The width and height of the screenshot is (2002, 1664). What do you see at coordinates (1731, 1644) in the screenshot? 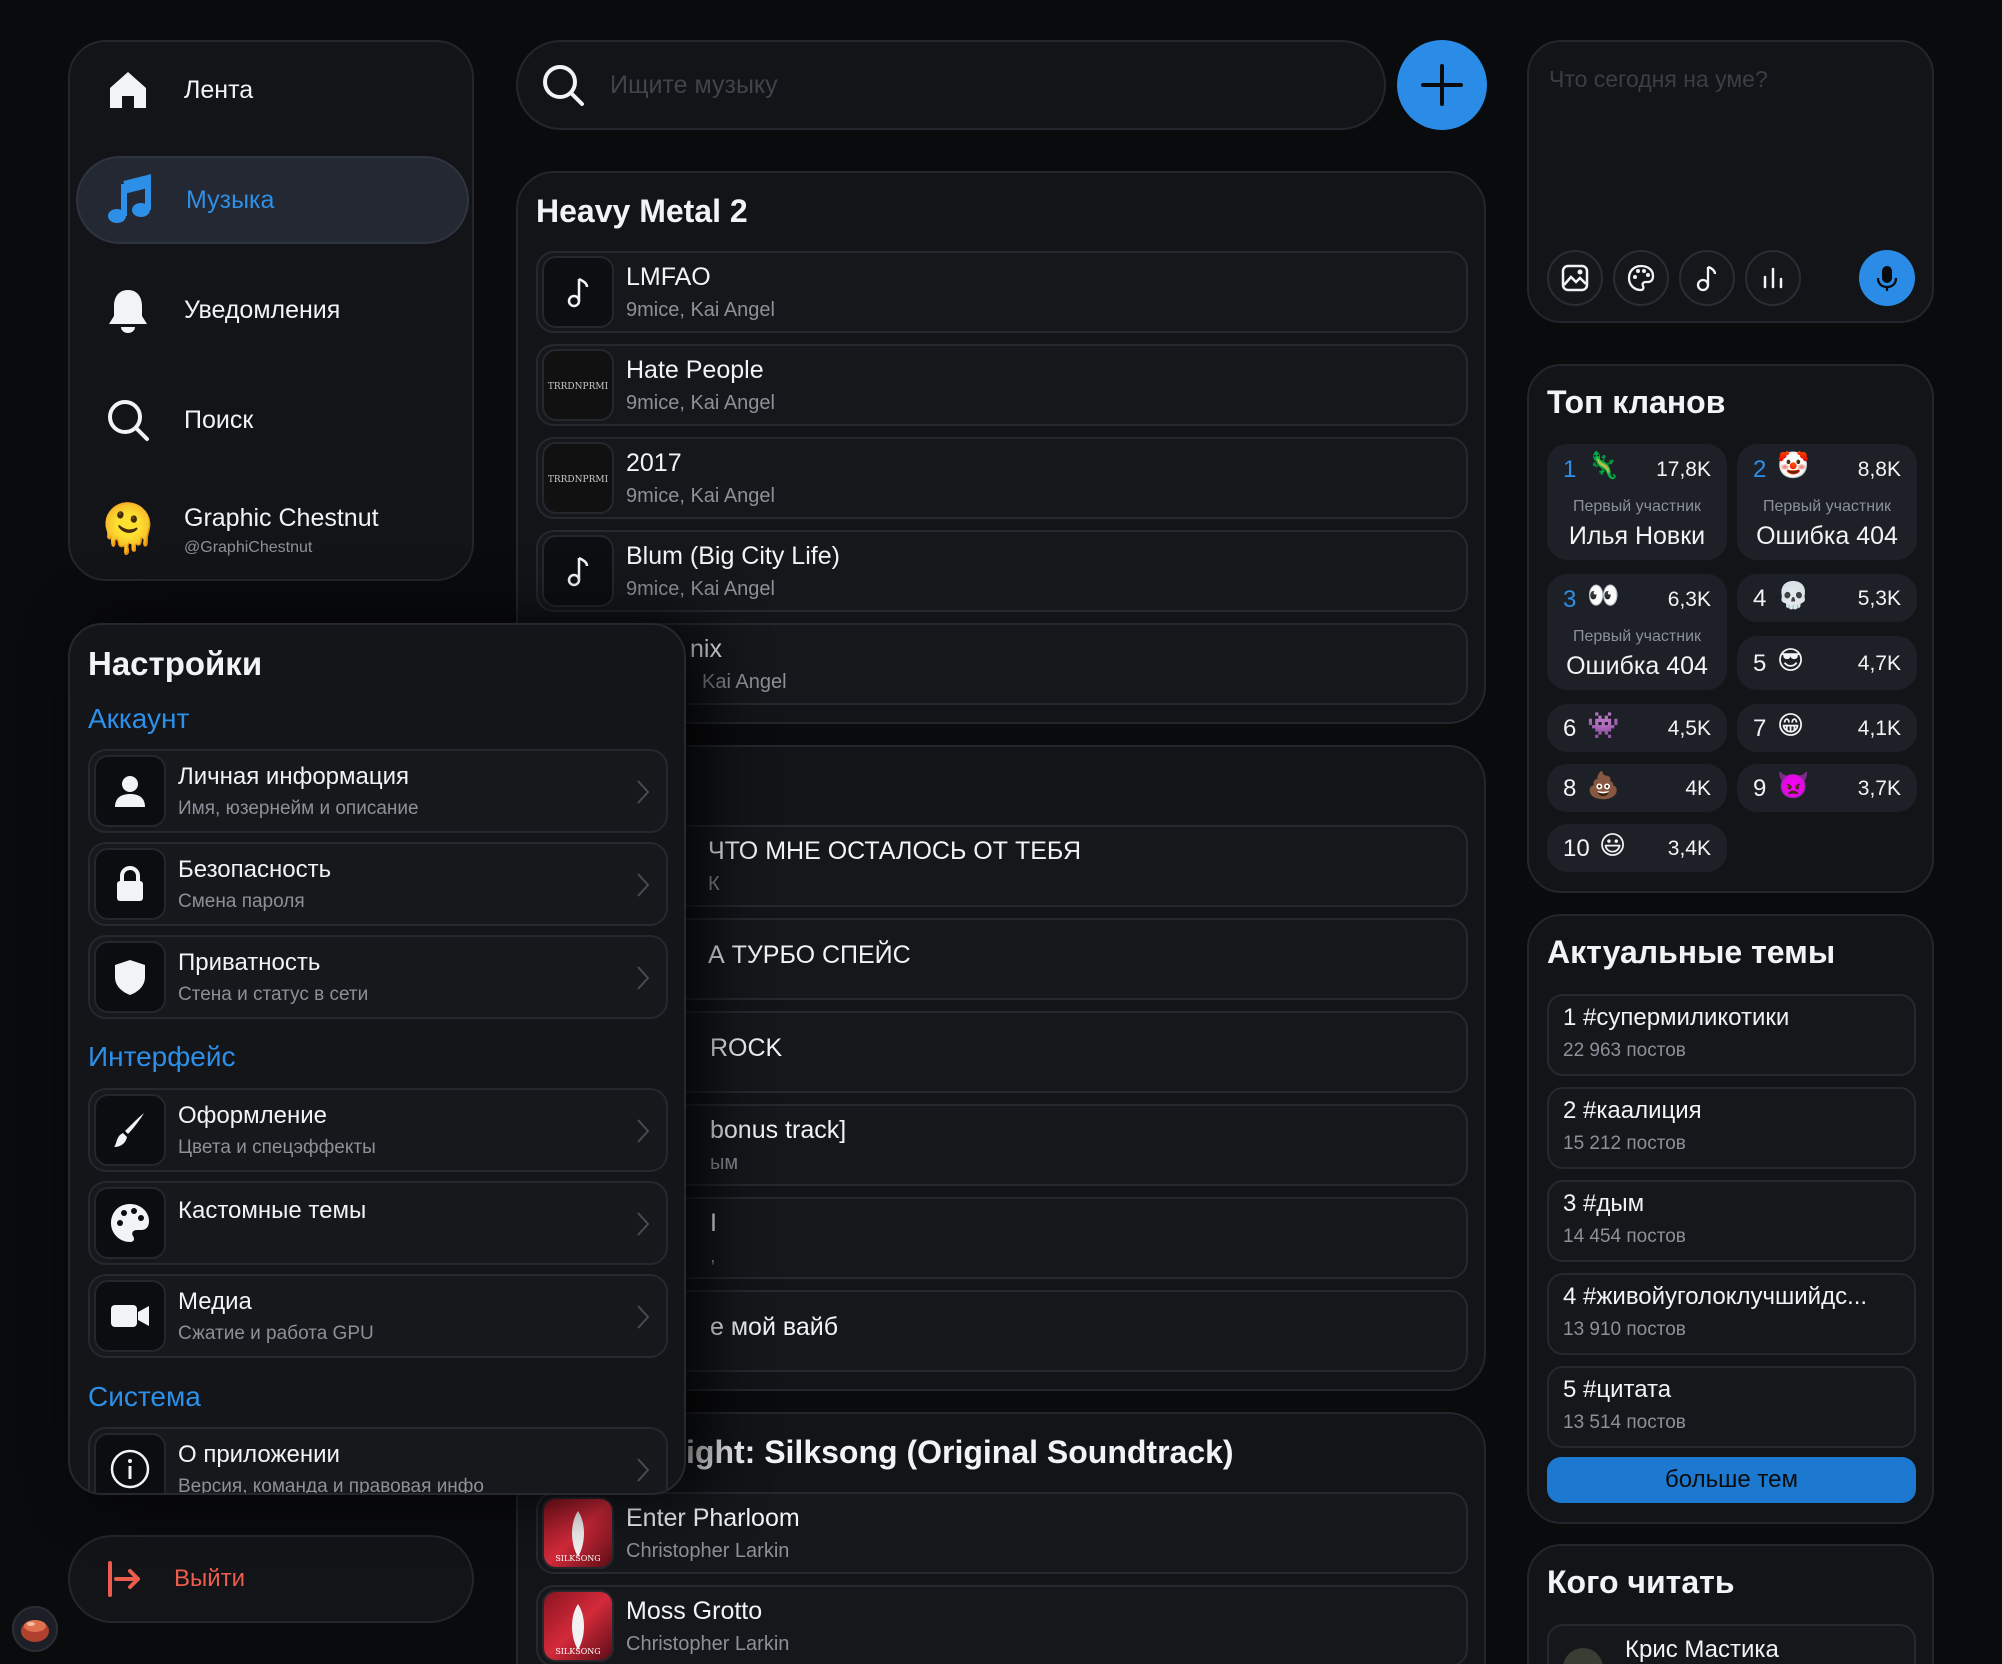
I see `suggested-user: Крис Мастика` at bounding box center [1731, 1644].